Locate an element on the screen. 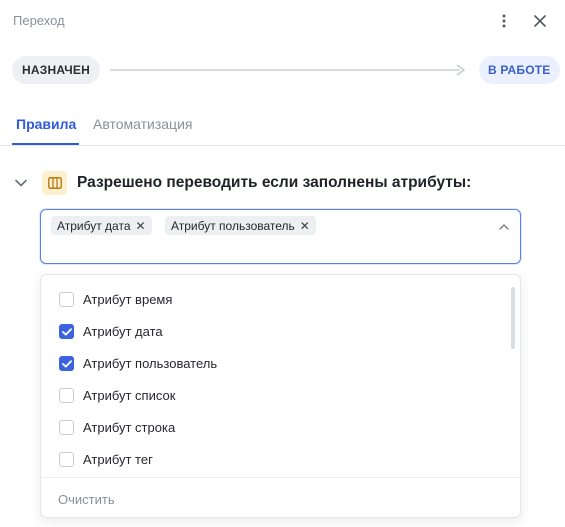 This screenshot has width=565, height=527. attributes-select: Атрибут дата ✕ Атрибут пользователь ✕ is located at coordinates (280, 236).